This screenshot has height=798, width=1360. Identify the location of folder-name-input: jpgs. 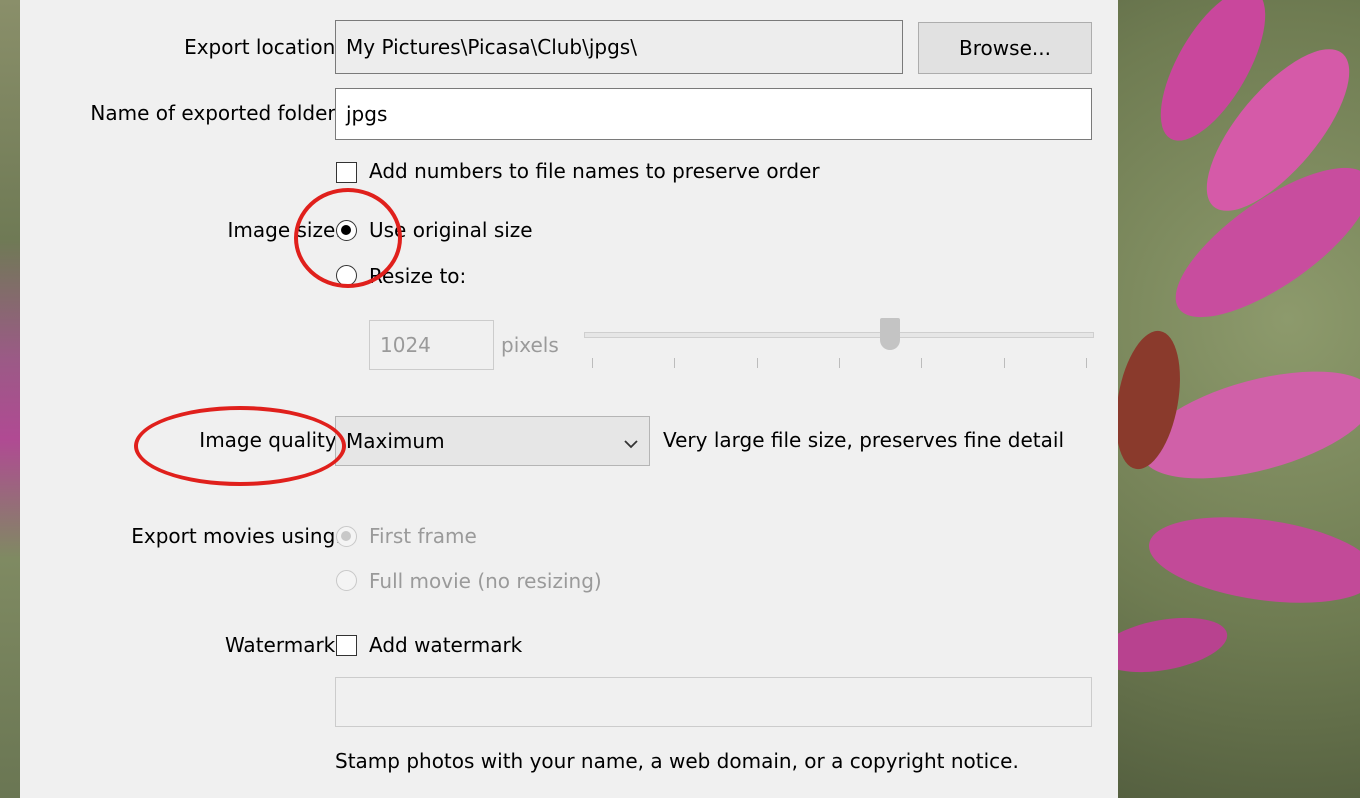
(713, 114).